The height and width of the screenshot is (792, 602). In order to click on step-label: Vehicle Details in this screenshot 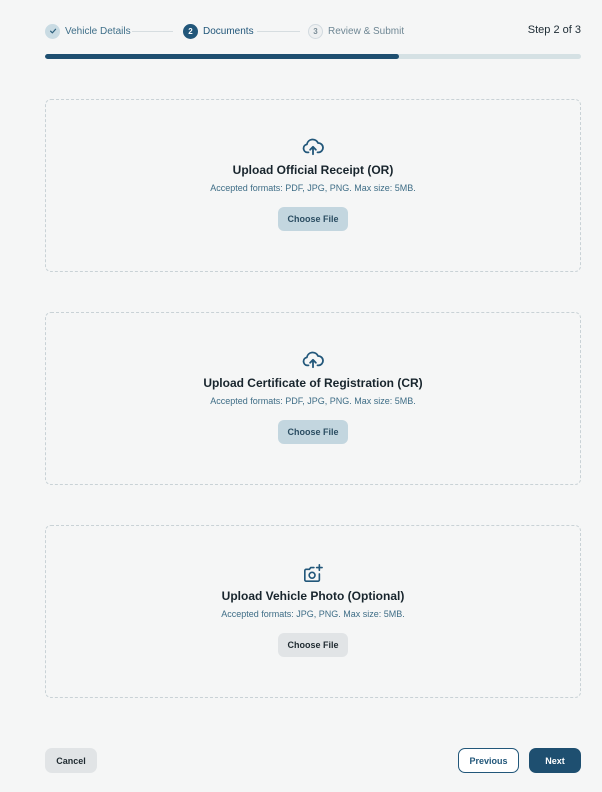, I will do `click(98, 31)`.